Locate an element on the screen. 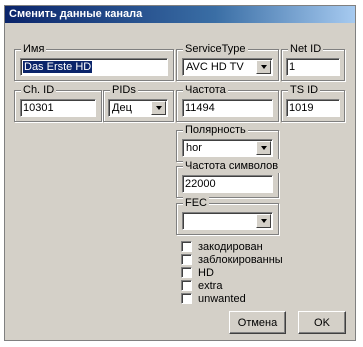 This screenshot has height=347, width=363. extra-label: extra is located at coordinates (210, 285).